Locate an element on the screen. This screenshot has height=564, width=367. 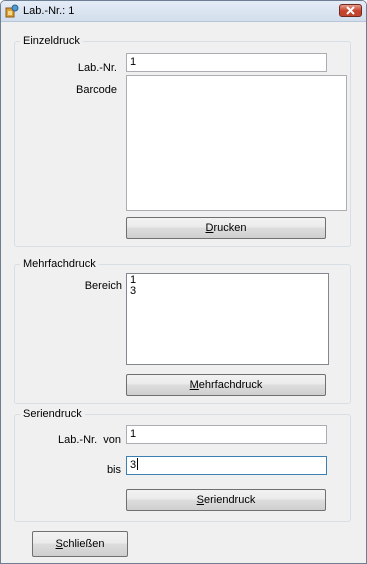
close-window-button is located at coordinates (350, 10).